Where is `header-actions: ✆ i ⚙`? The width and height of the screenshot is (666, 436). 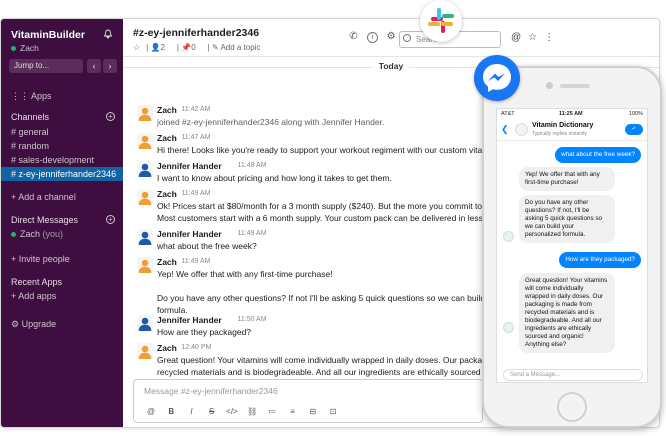
header-actions: ✆ i ⚙ is located at coordinates (375, 37).